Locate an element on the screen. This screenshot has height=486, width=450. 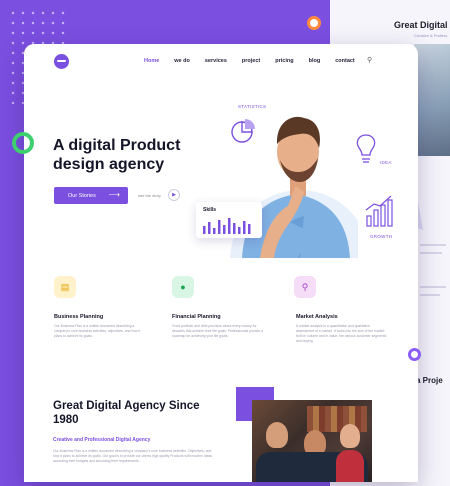
about-subtitle: Creative and Professional Digital Agency is located at coordinates (102, 440).